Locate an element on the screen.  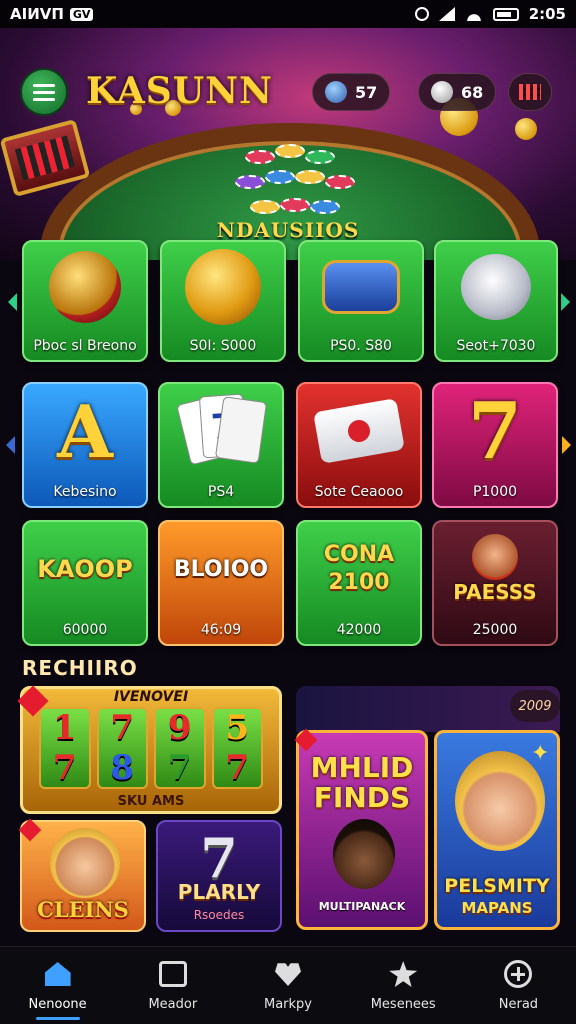
vault-icon is located at coordinates (85, 287).